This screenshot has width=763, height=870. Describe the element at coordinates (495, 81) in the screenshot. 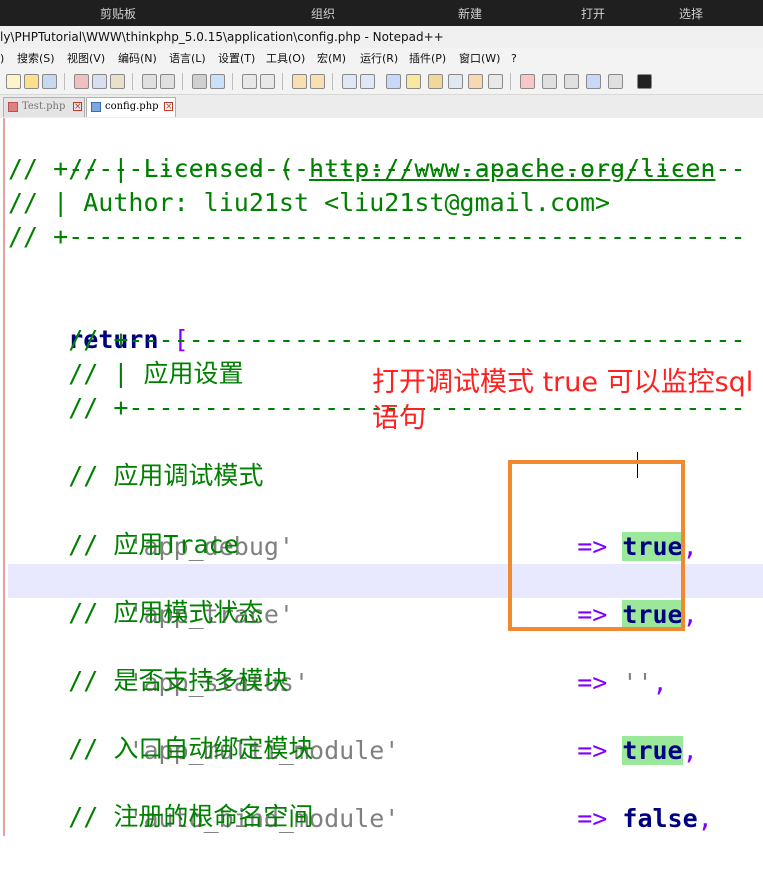

I see `monitor-icon` at that location.